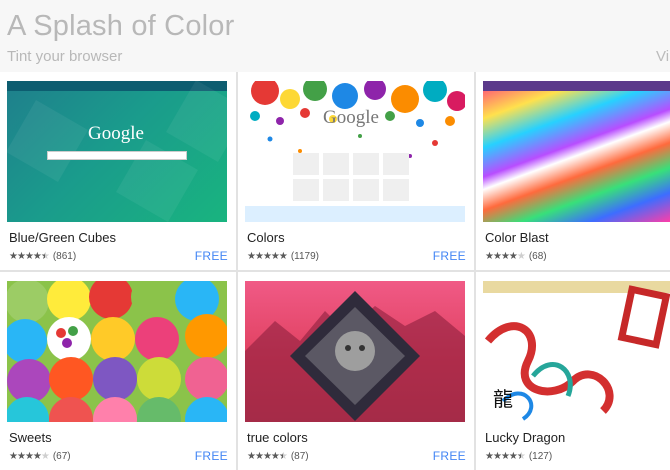 The width and height of the screenshot is (670, 470). What do you see at coordinates (537, 256) in the screenshot?
I see `rating-count: (68)` at bounding box center [537, 256].